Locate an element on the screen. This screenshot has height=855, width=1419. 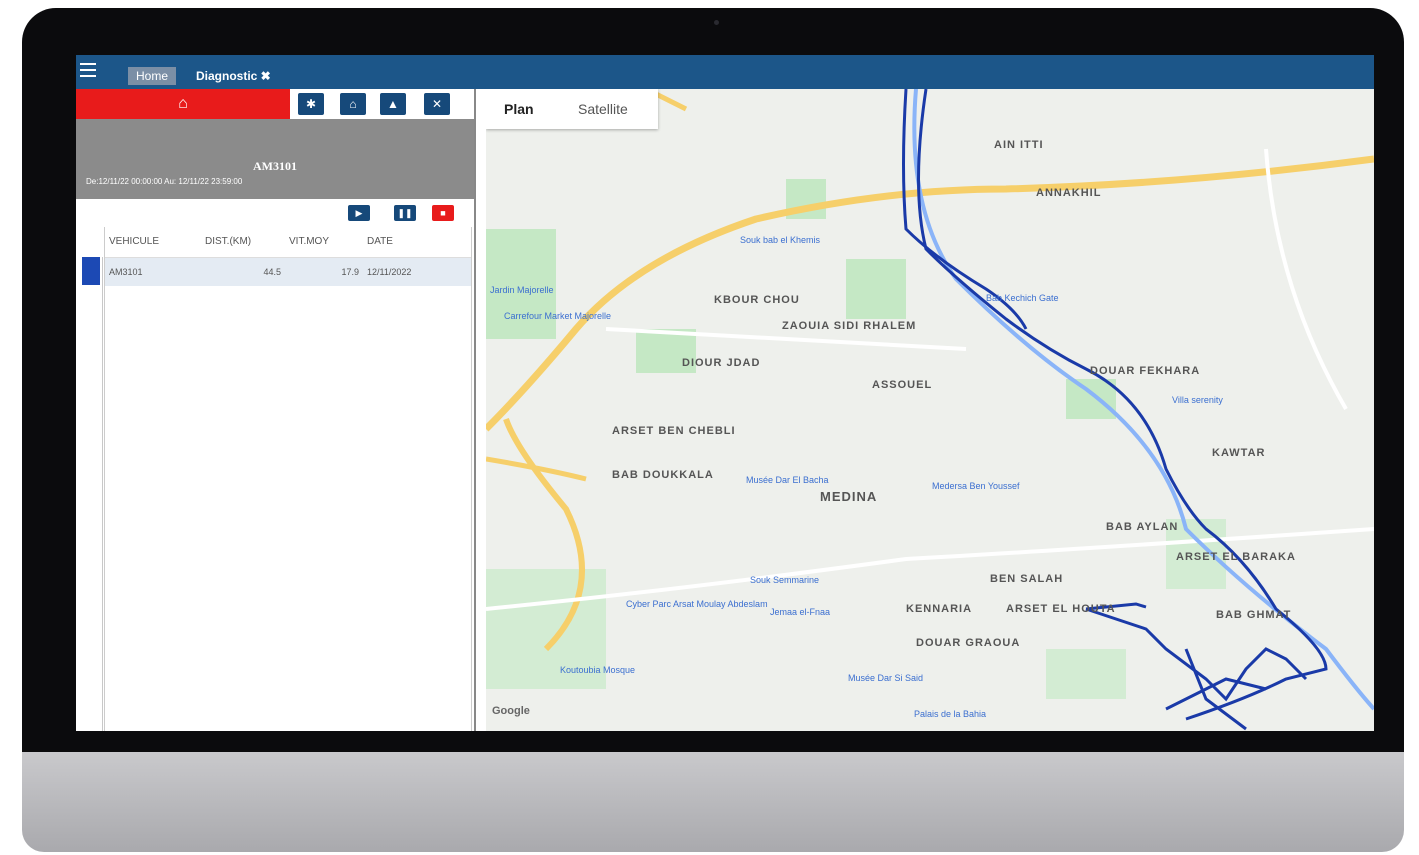
tab-home: Home is located at coordinates (152, 76).